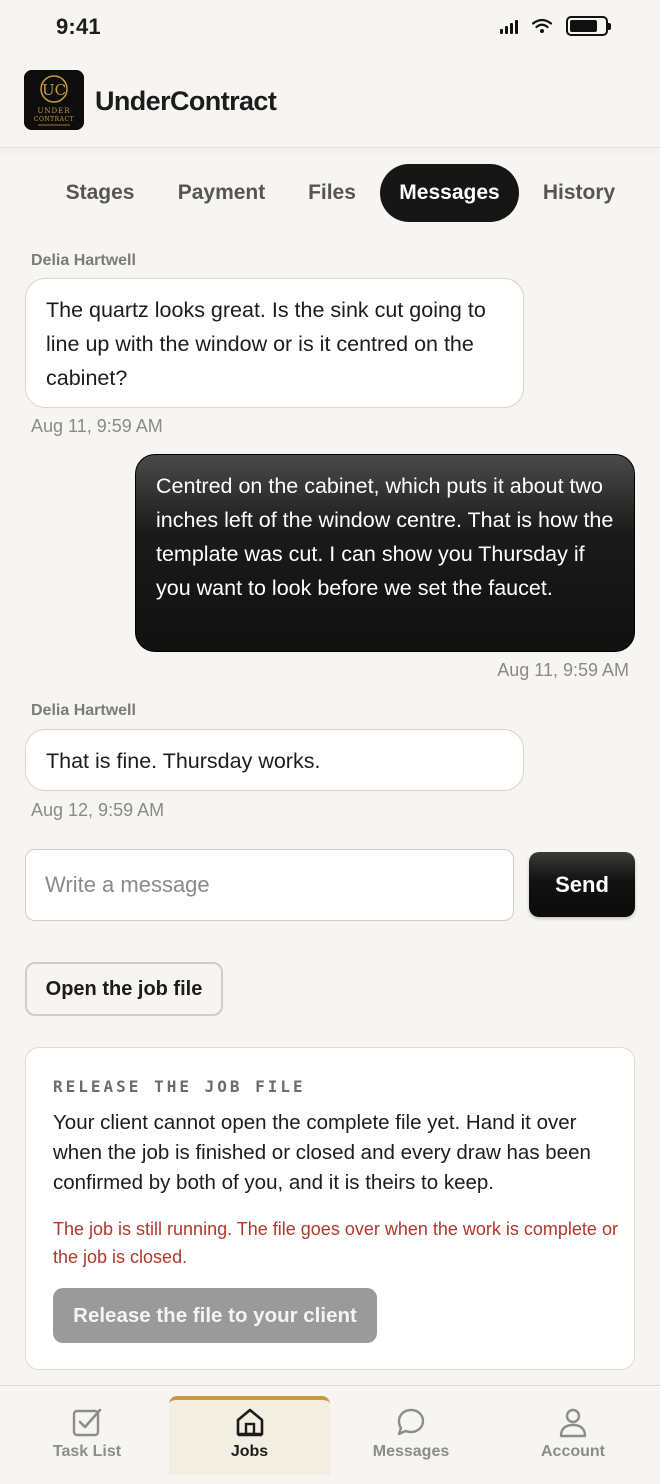 This screenshot has height=1484, width=660. I want to click on svg-text: UC, so click(54, 90).